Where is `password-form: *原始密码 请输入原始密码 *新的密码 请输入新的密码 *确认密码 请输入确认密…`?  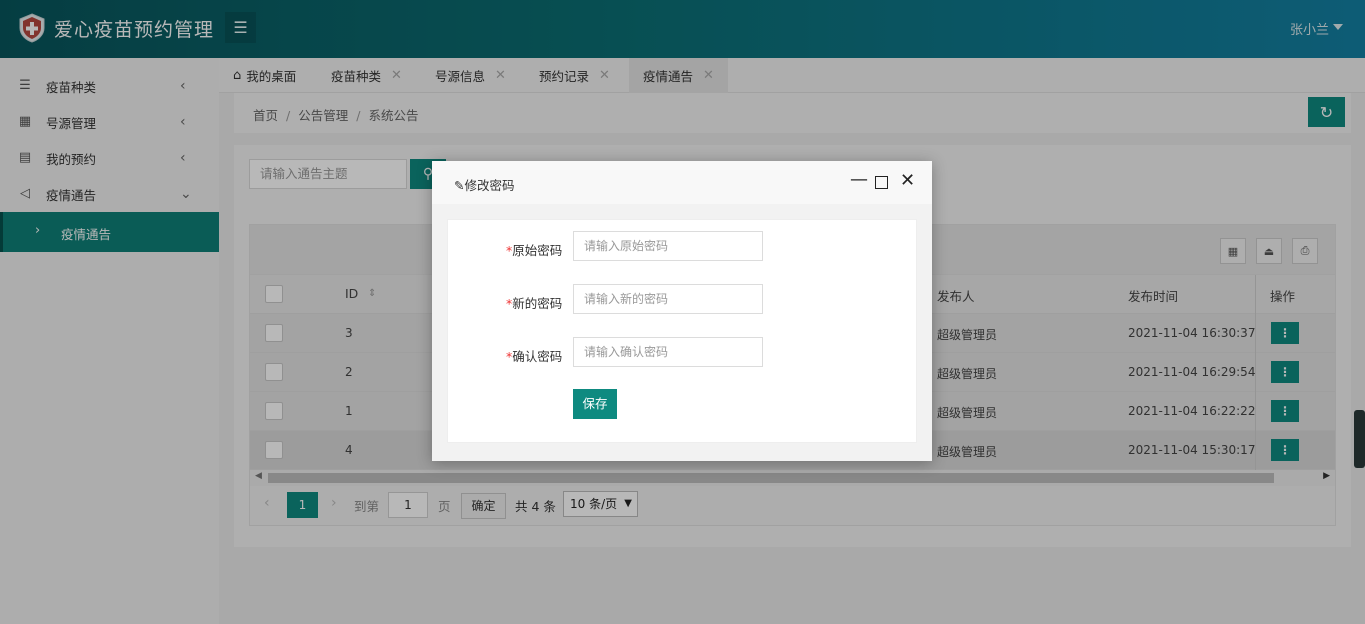 password-form: *原始密码 请输入原始密码 *新的密码 请输入新的密码 *确认密码 请输入确认密… is located at coordinates (682, 331).